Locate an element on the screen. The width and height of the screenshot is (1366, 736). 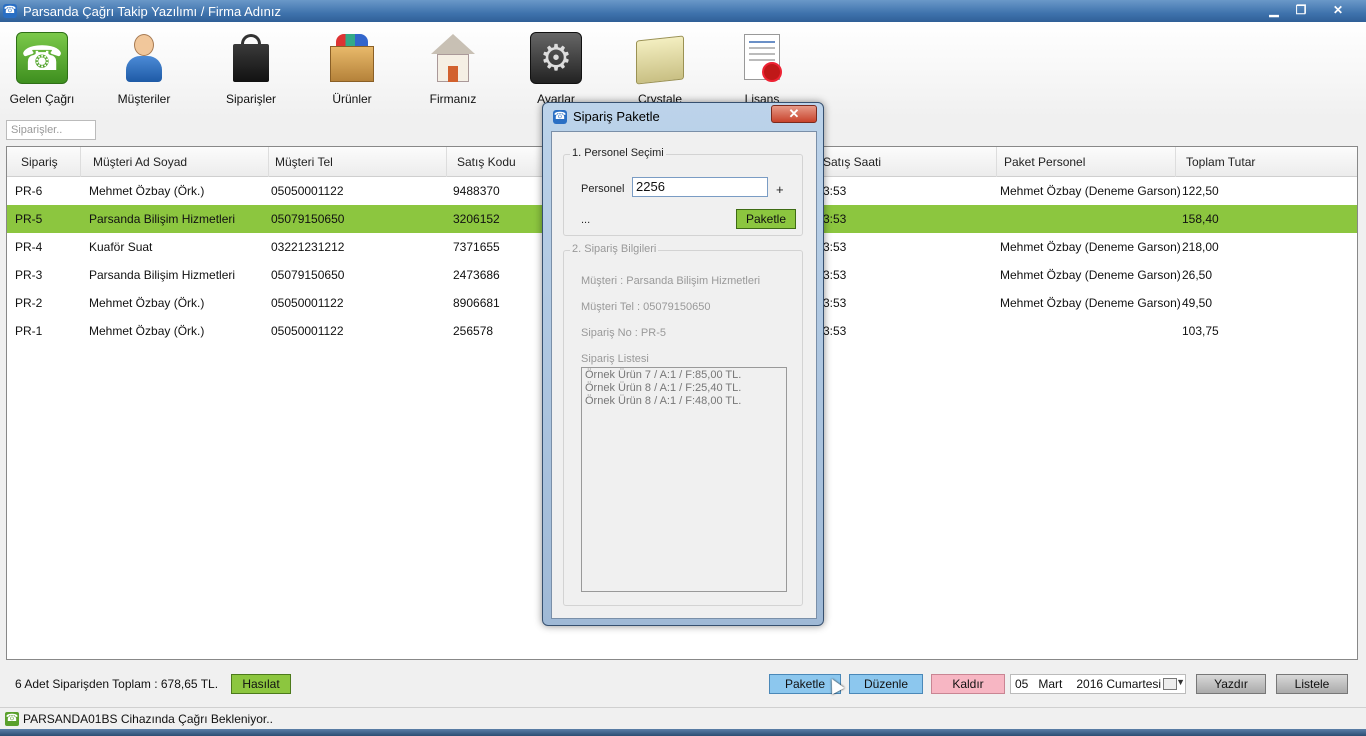
date-month: Mart is located at coordinates (1050, 684).